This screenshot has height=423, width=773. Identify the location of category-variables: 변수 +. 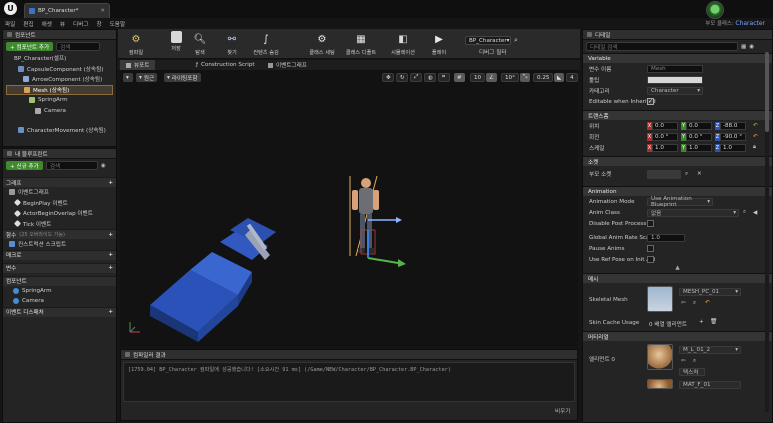
(59, 267).